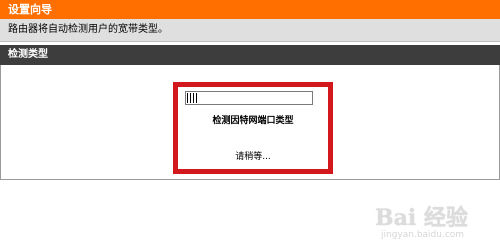 Image resolution: width=500 pixels, height=250 pixels. What do you see at coordinates (250, 55) in the screenshot?
I see `section-title-detect-type: 检测类型` at bounding box center [250, 55].